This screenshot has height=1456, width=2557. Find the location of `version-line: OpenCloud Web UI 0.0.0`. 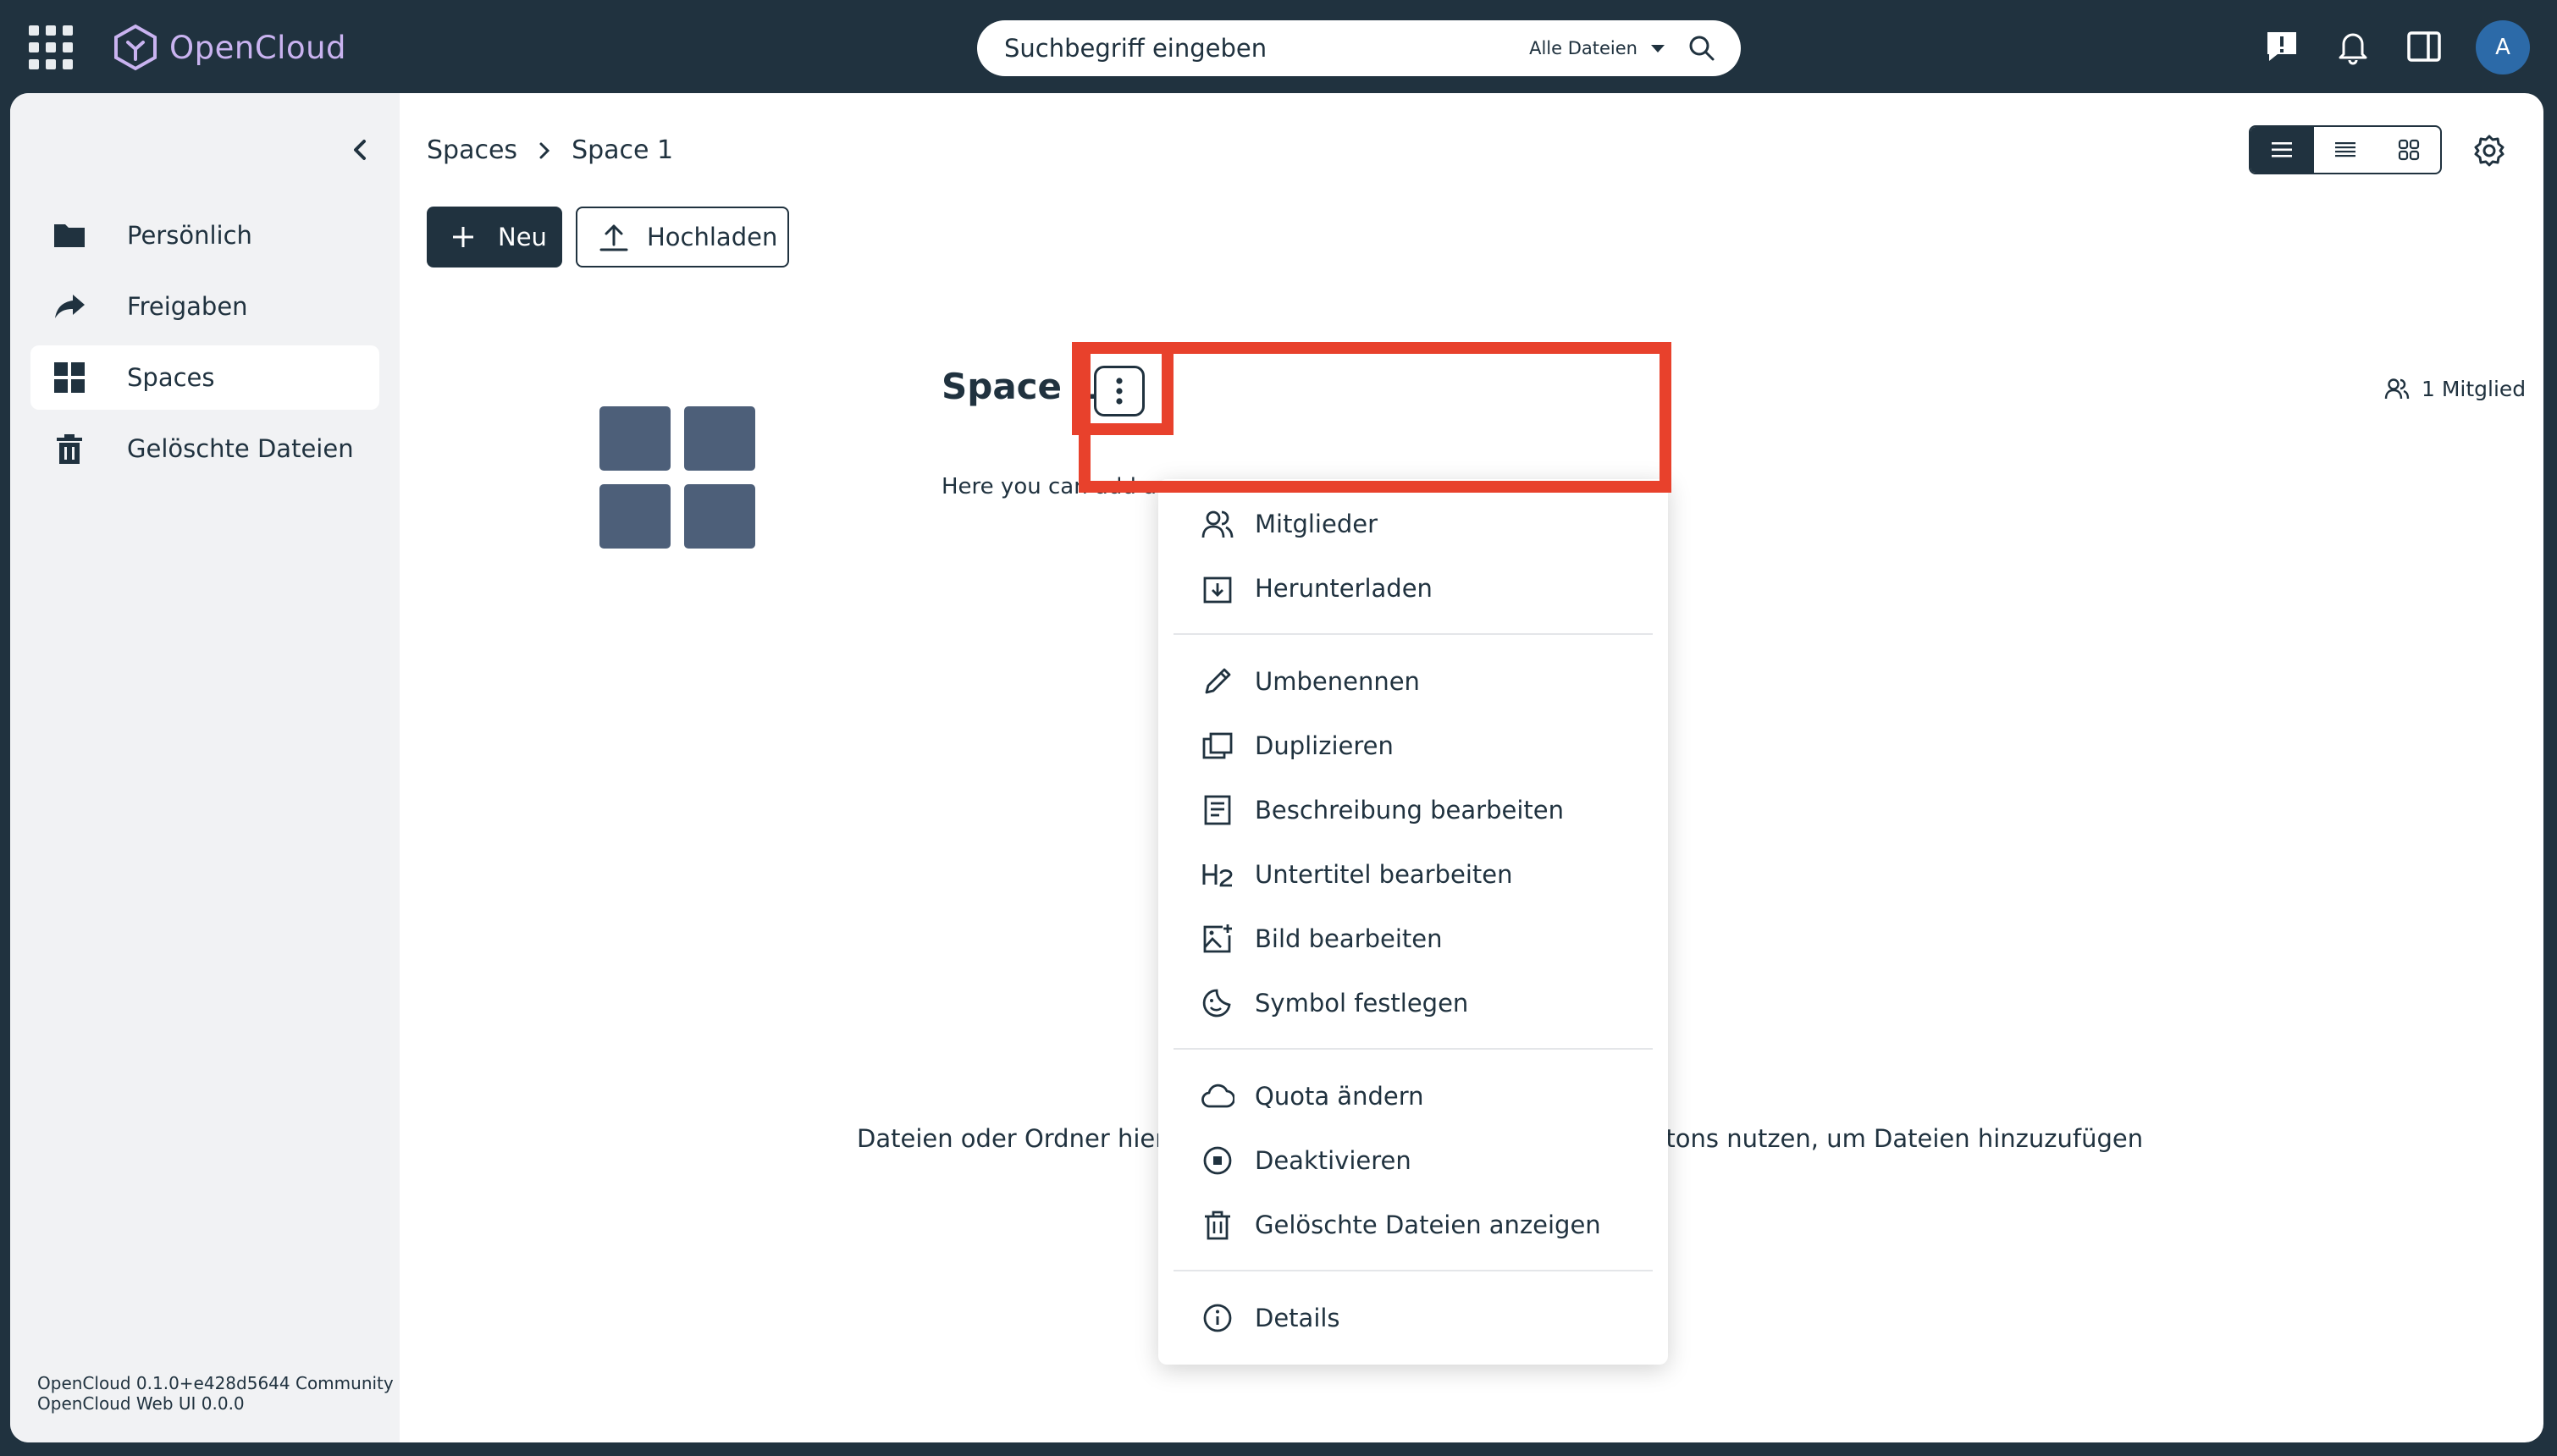

version-line: OpenCloud Web UI 0.0.0 is located at coordinates (141, 1403).